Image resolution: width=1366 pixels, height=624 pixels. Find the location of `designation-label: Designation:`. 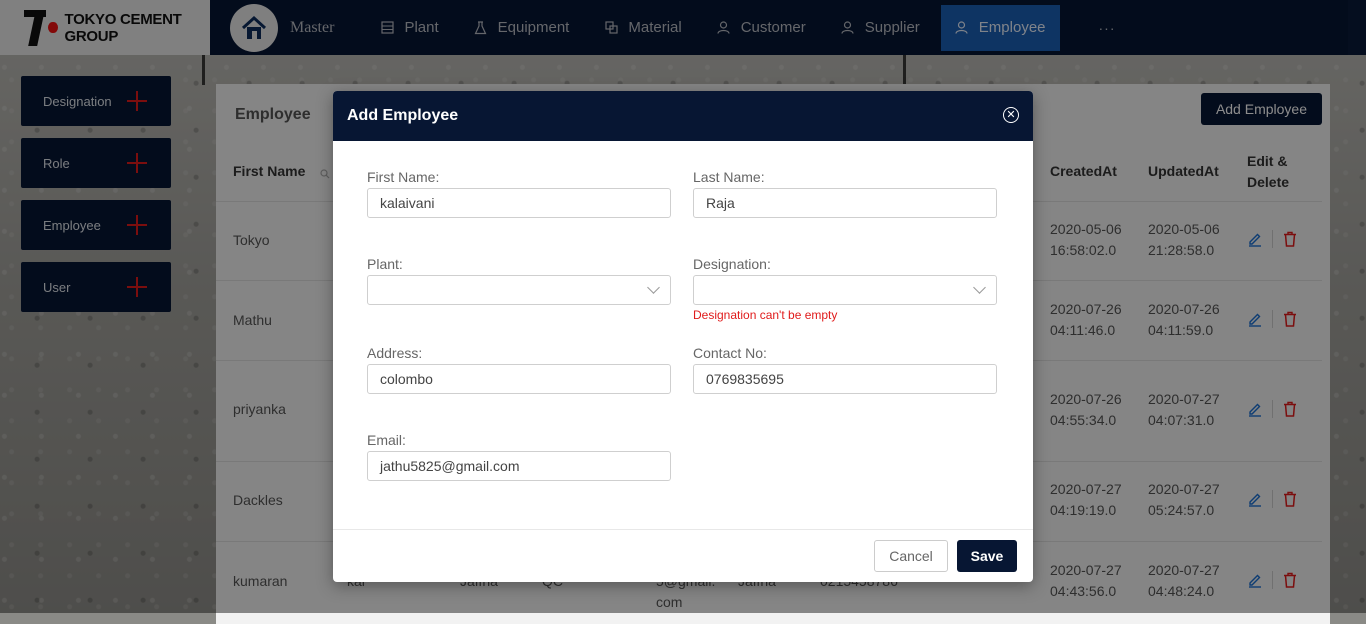

designation-label: Designation: is located at coordinates (732, 264).